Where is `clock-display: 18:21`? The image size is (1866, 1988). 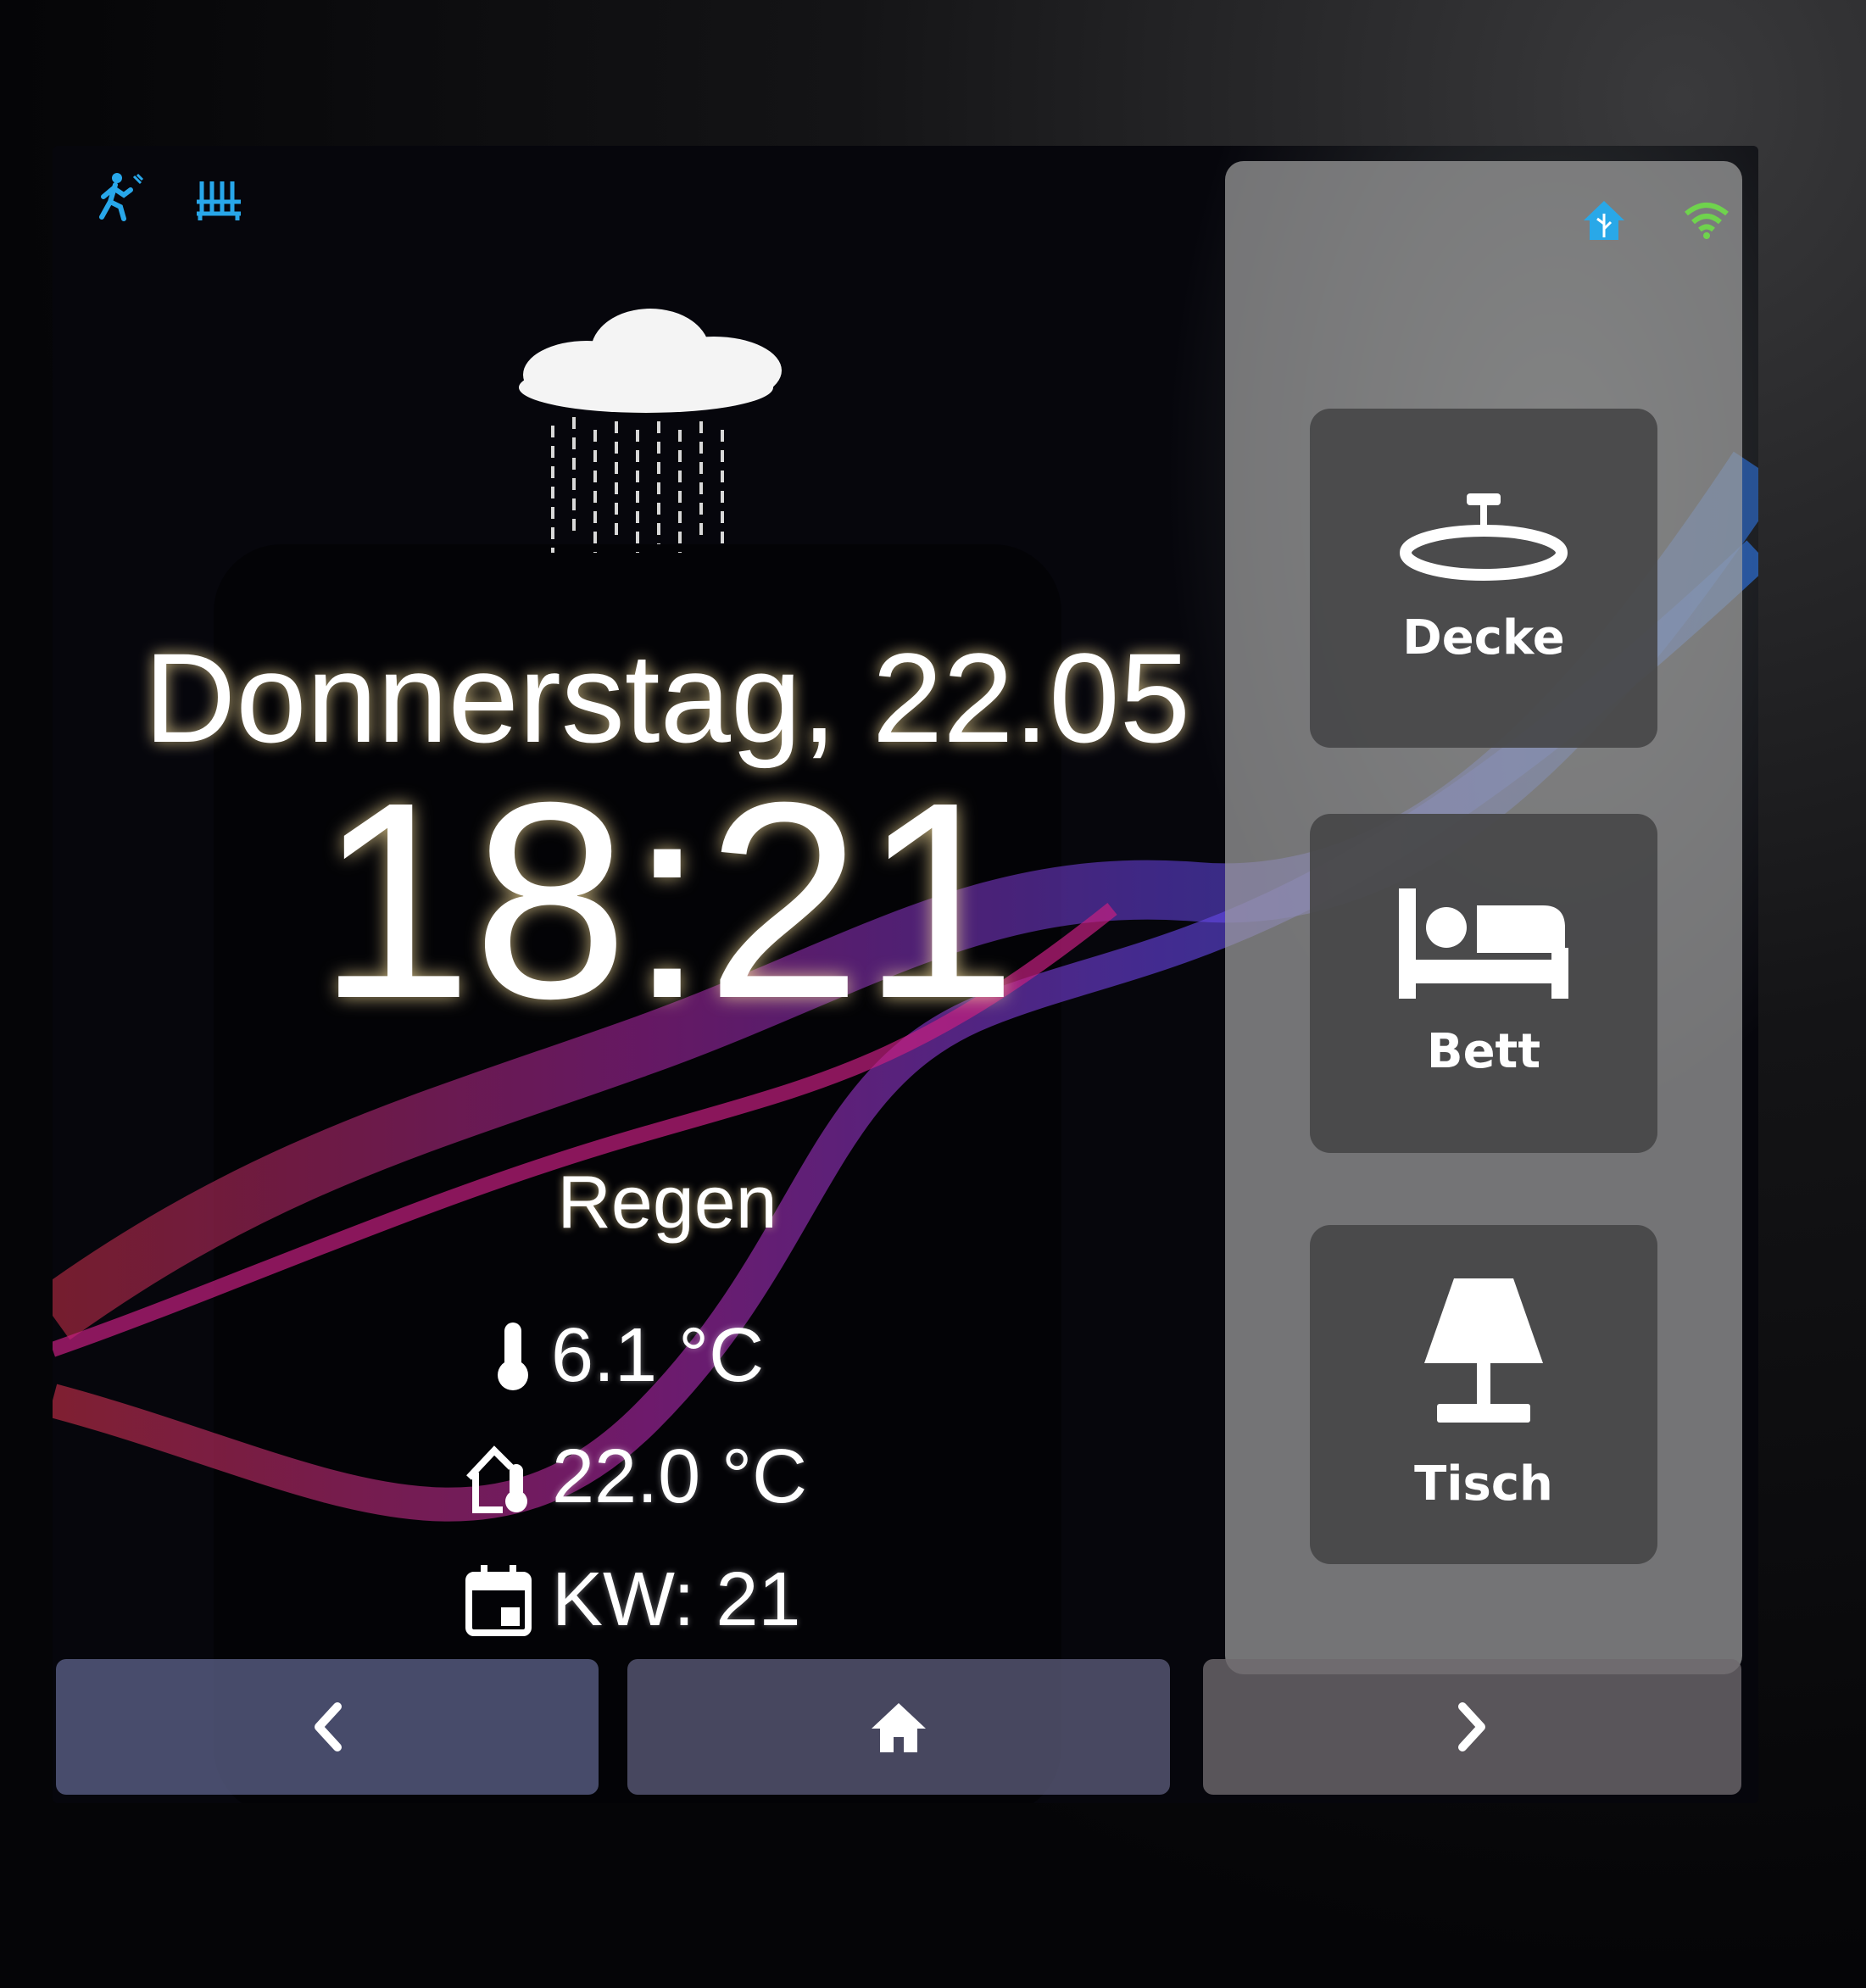 clock-display: 18:21 is located at coordinates (667, 899).